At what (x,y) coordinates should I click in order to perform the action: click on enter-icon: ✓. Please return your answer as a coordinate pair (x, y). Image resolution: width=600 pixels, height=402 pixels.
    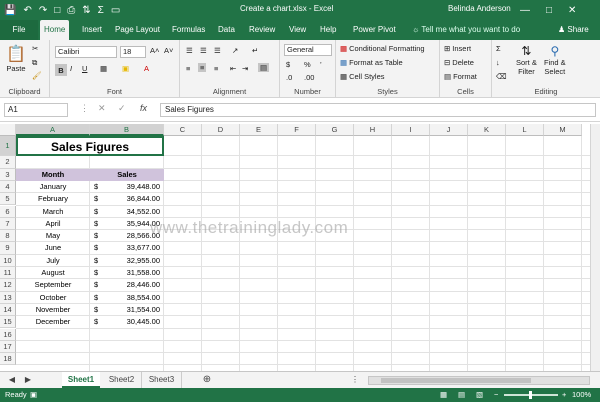
    Looking at the image, I should click on (122, 108).